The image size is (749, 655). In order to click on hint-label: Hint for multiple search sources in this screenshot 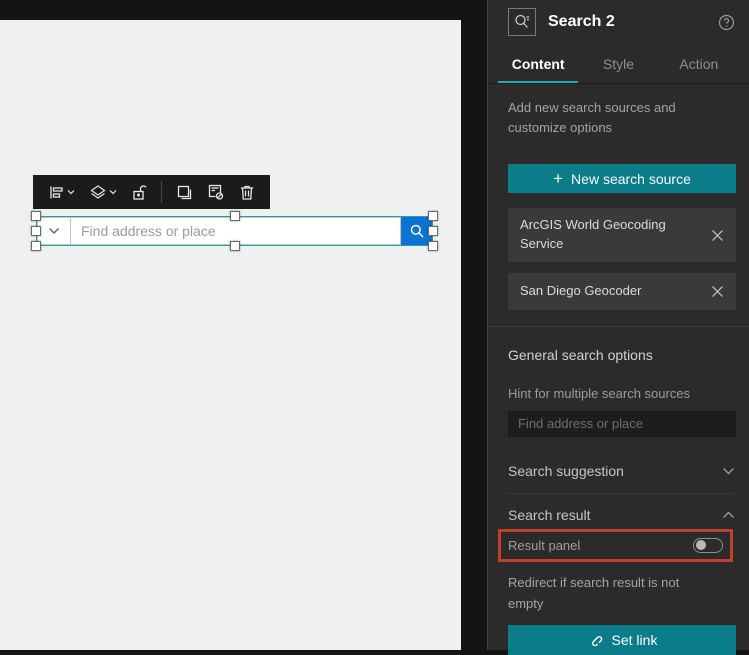, I will do `click(599, 393)`.